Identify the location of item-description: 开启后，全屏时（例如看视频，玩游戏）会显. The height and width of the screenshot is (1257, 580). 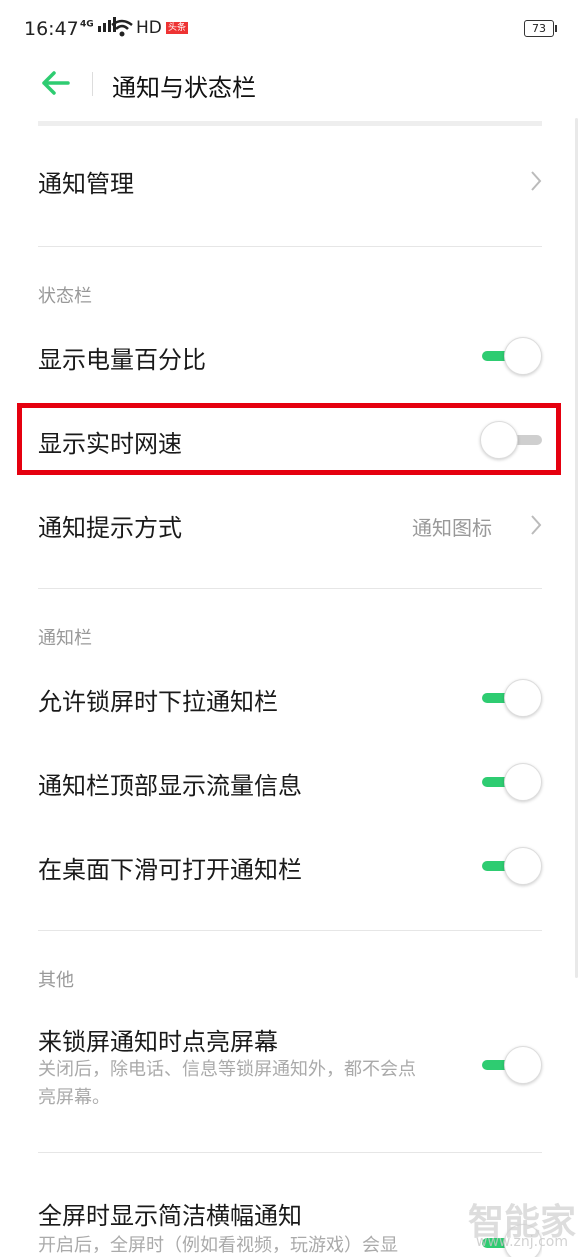
(218, 1245).